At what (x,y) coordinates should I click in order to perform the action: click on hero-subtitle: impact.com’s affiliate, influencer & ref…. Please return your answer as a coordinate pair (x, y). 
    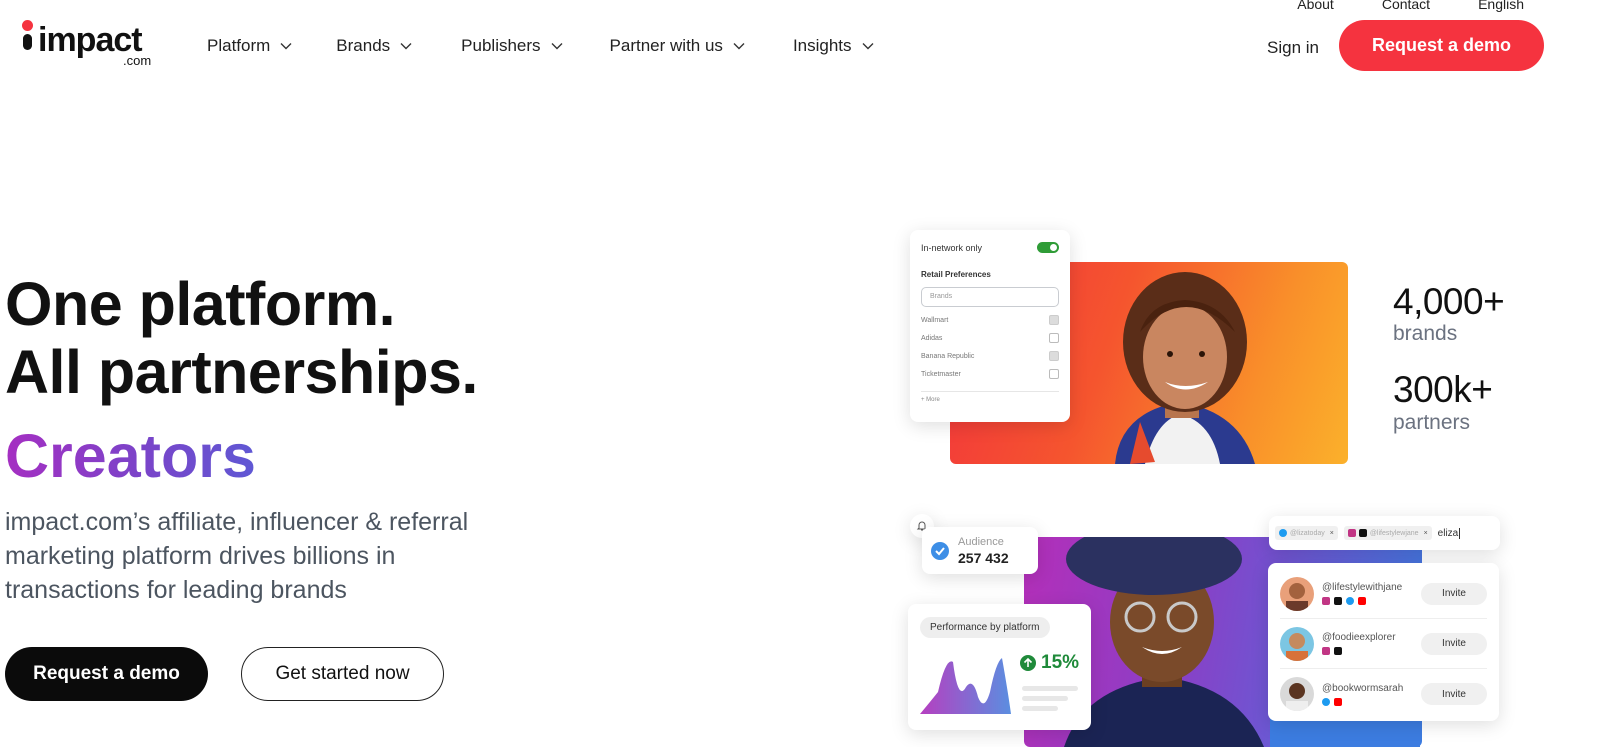
    Looking at the image, I should click on (237, 556).